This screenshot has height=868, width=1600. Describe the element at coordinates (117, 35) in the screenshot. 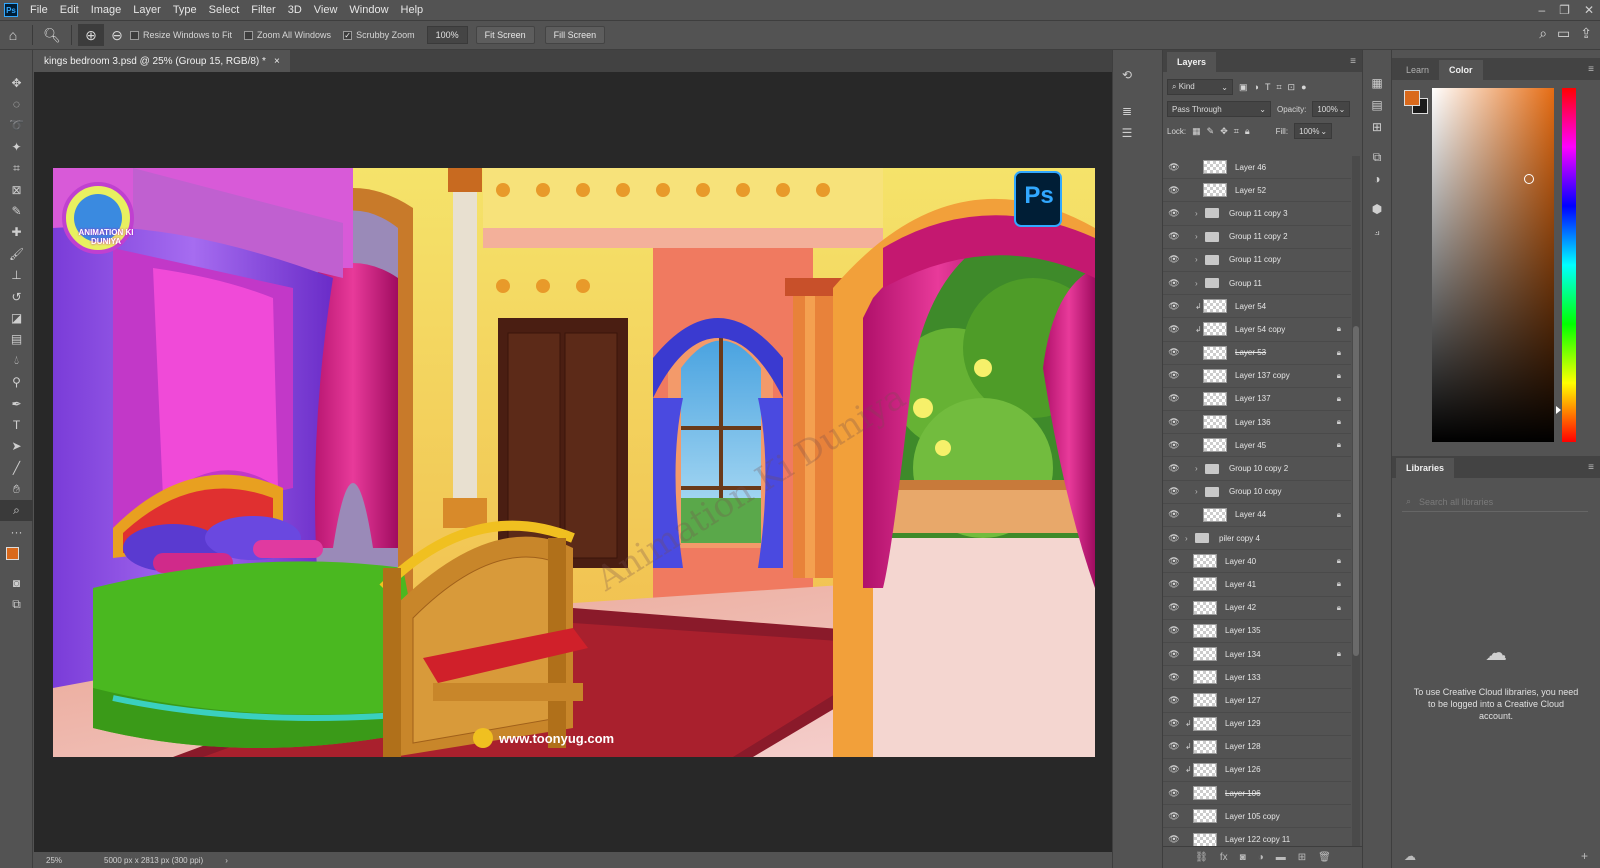

I see `zoom-out-icon: ⊖` at that location.